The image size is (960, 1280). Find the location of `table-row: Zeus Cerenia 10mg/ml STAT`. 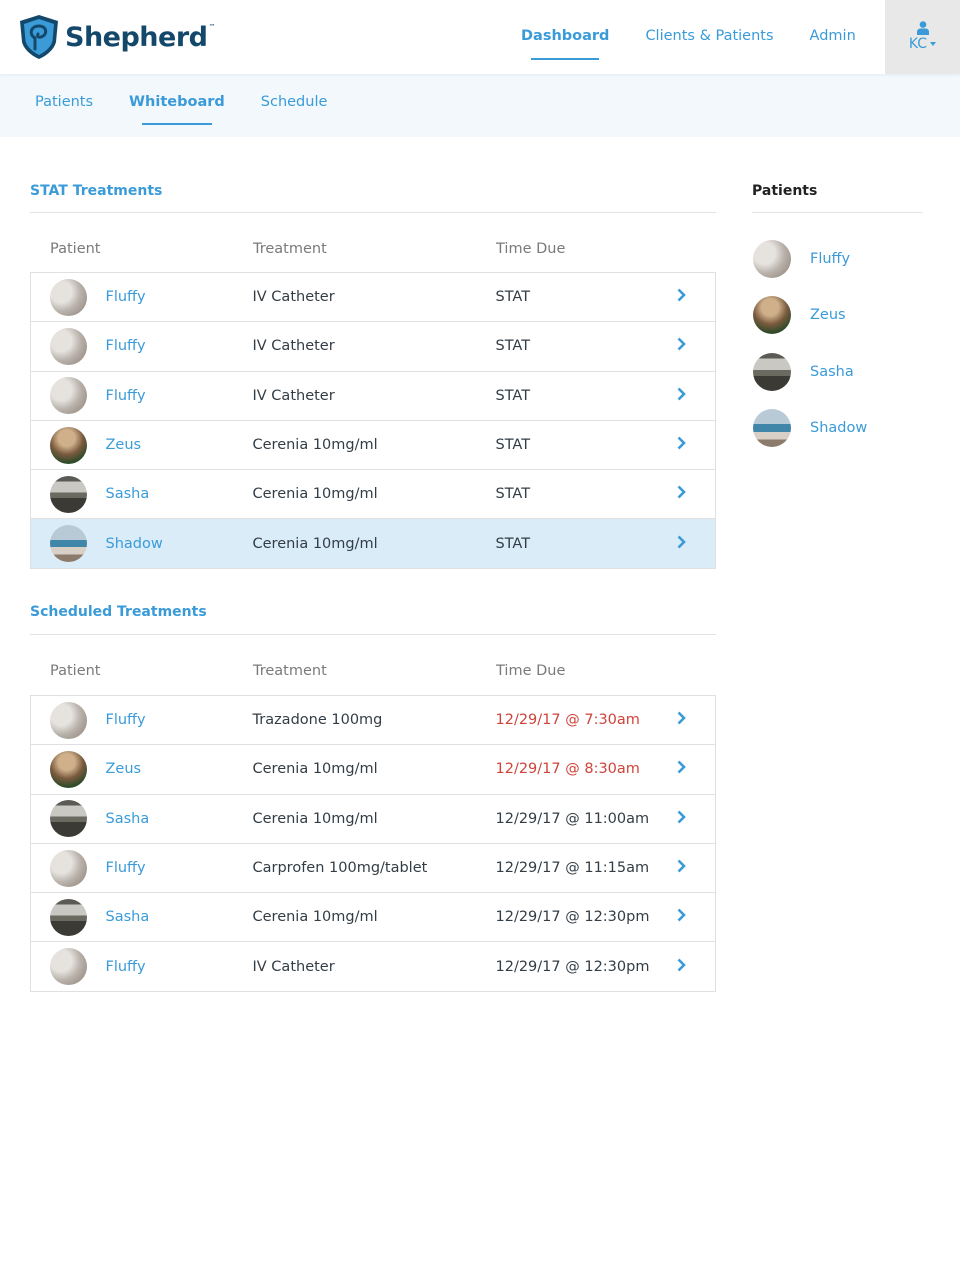

table-row: Zeus Cerenia 10mg/ml STAT is located at coordinates (373, 444).